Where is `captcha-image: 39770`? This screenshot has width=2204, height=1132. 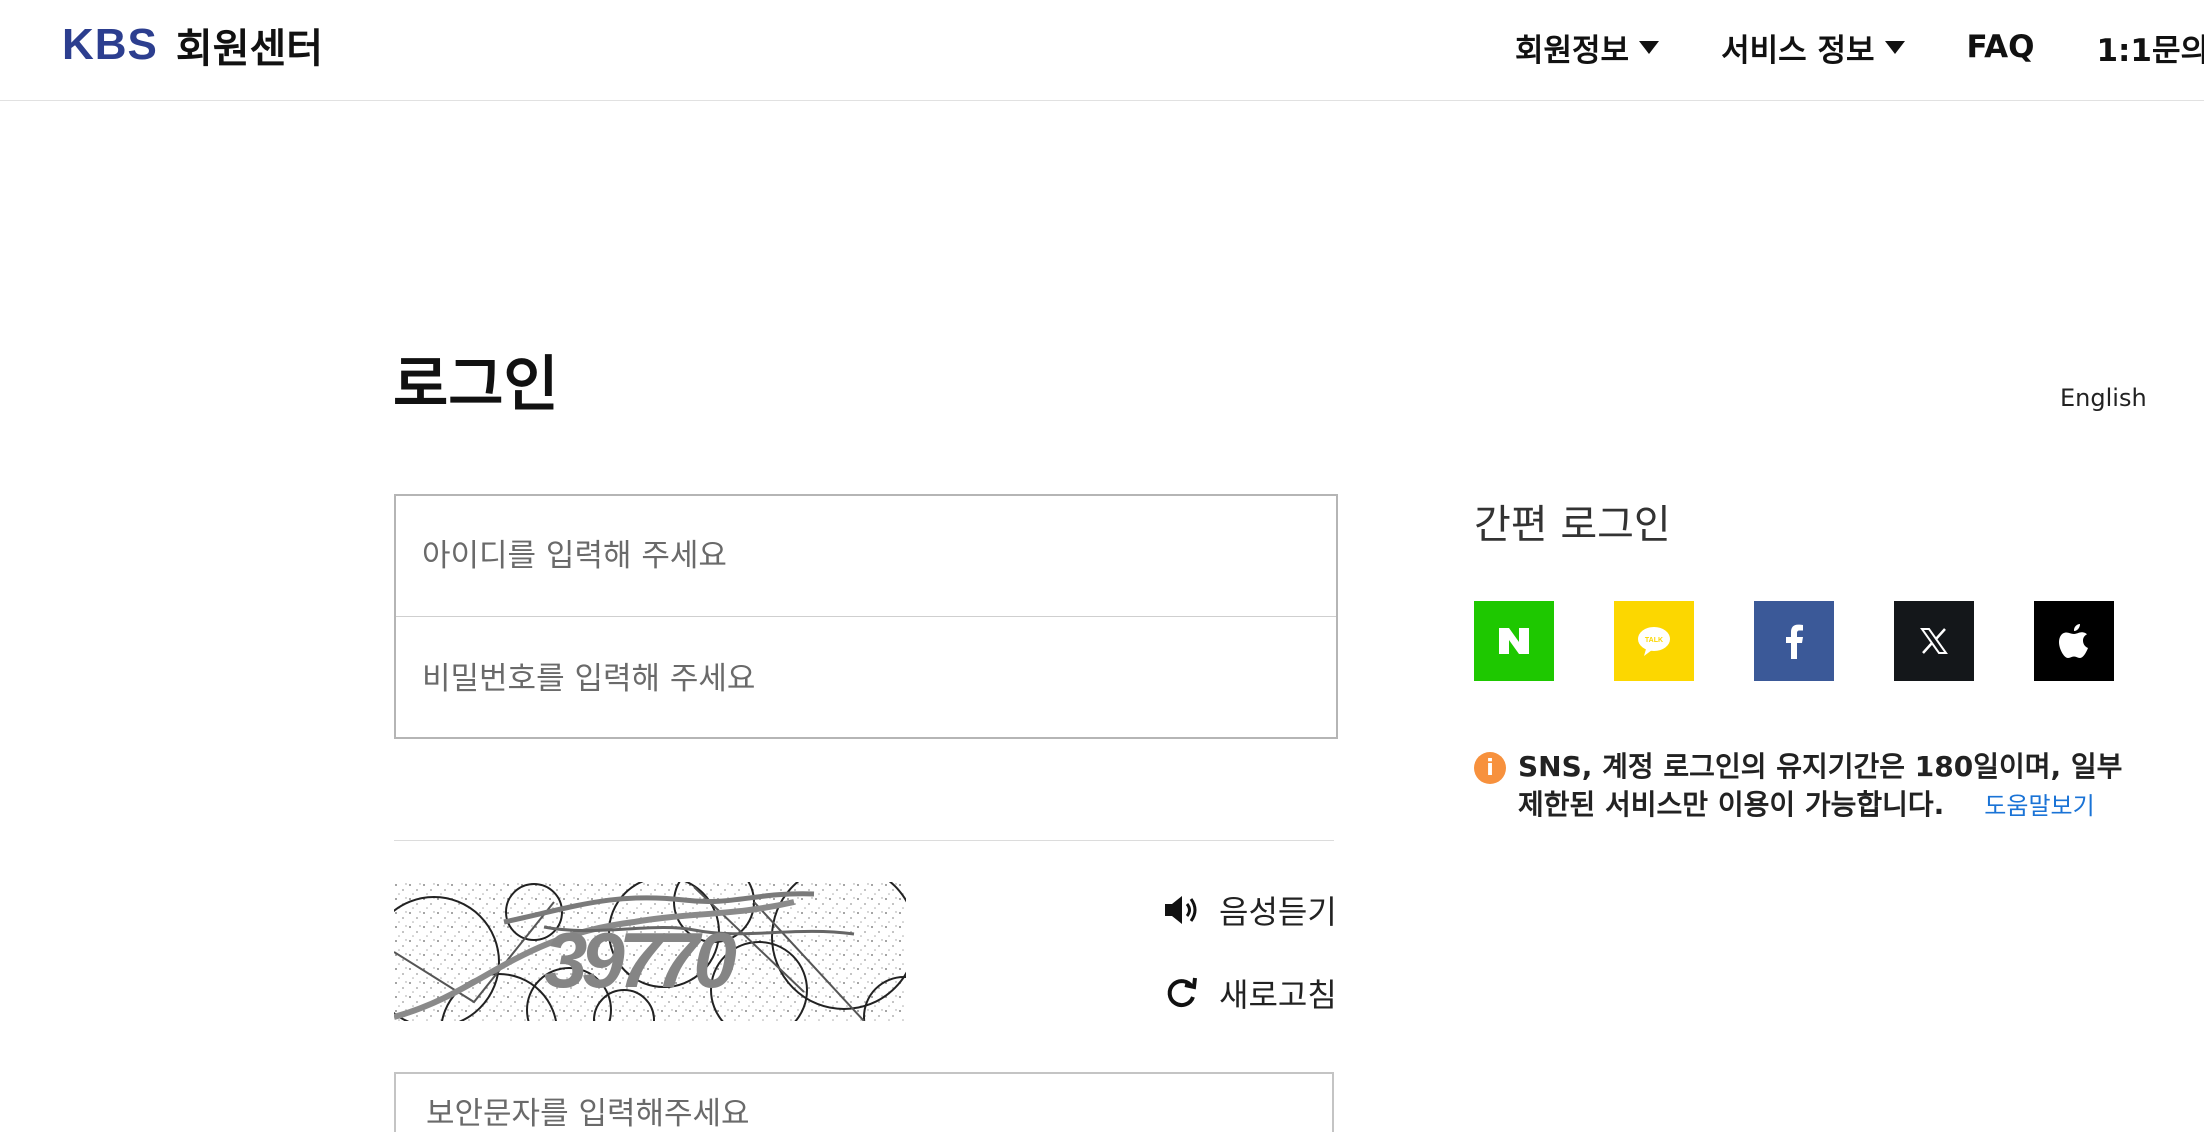 captcha-image: 39770 is located at coordinates (650, 951).